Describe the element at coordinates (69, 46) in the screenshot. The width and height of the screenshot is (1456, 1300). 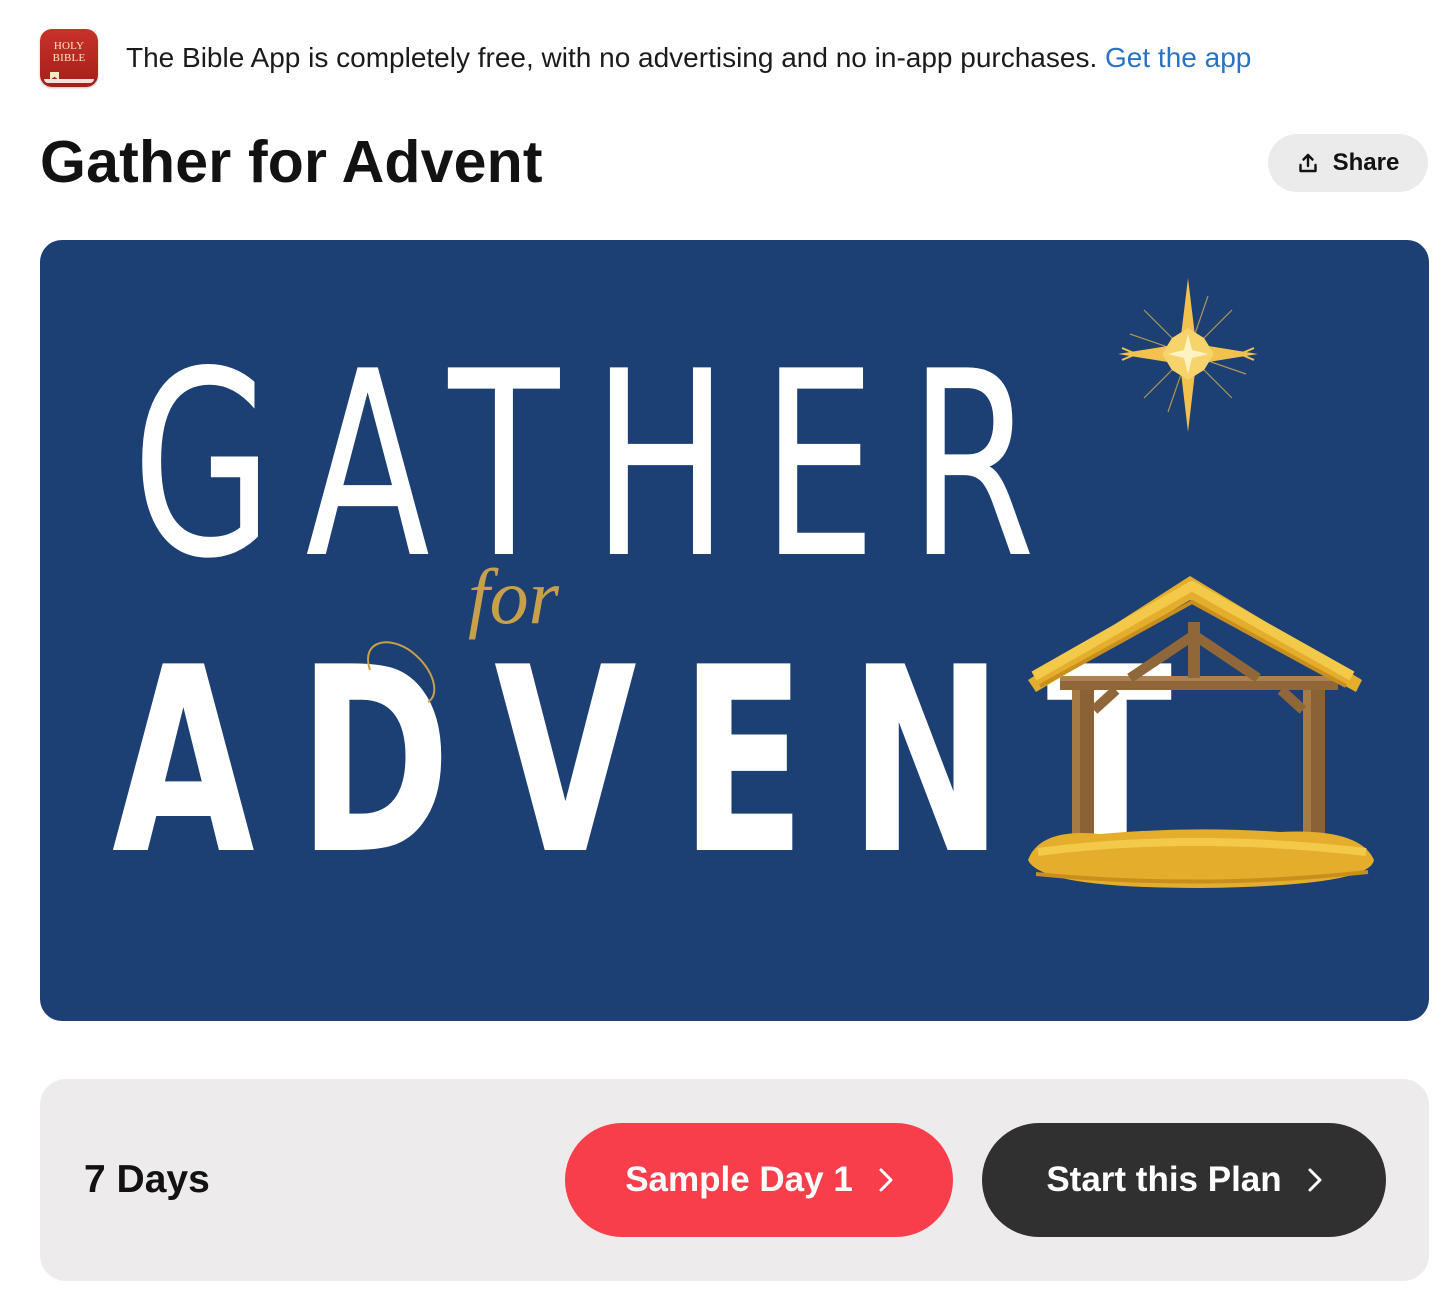
I see `app-icon-text-line1: HOLY` at that location.